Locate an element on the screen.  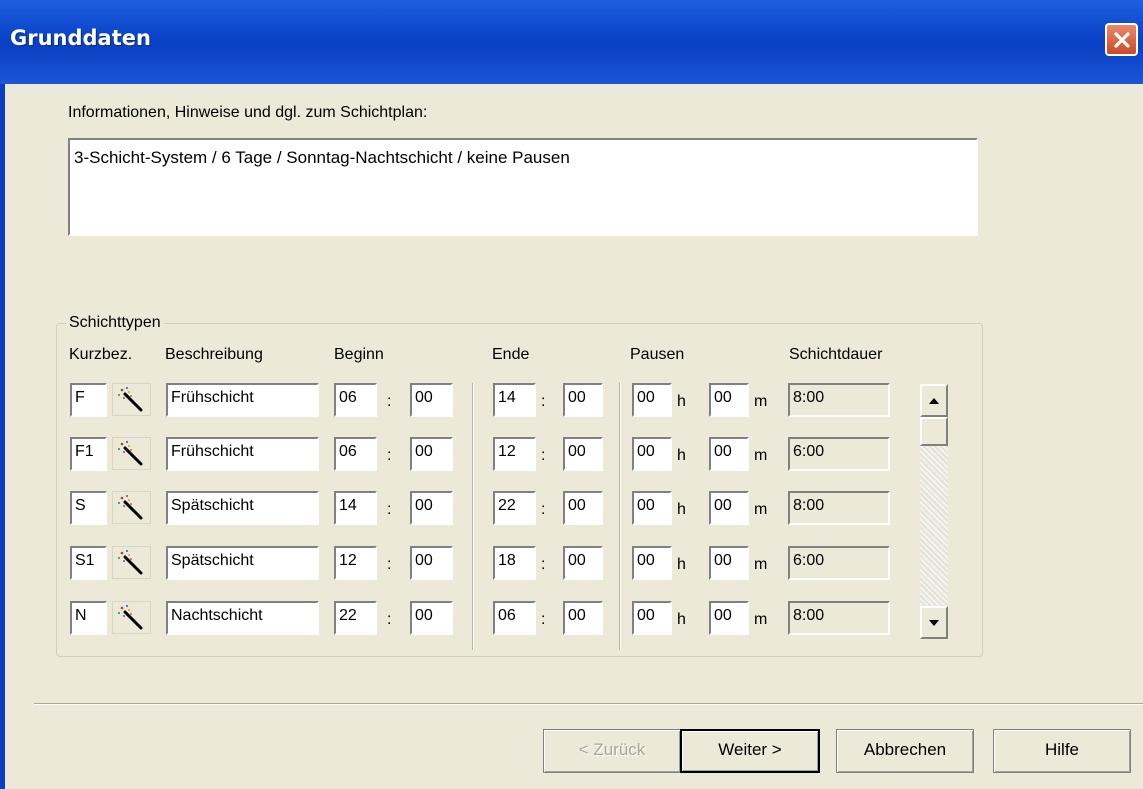
kurzbez-field: F is located at coordinates (88, 400).